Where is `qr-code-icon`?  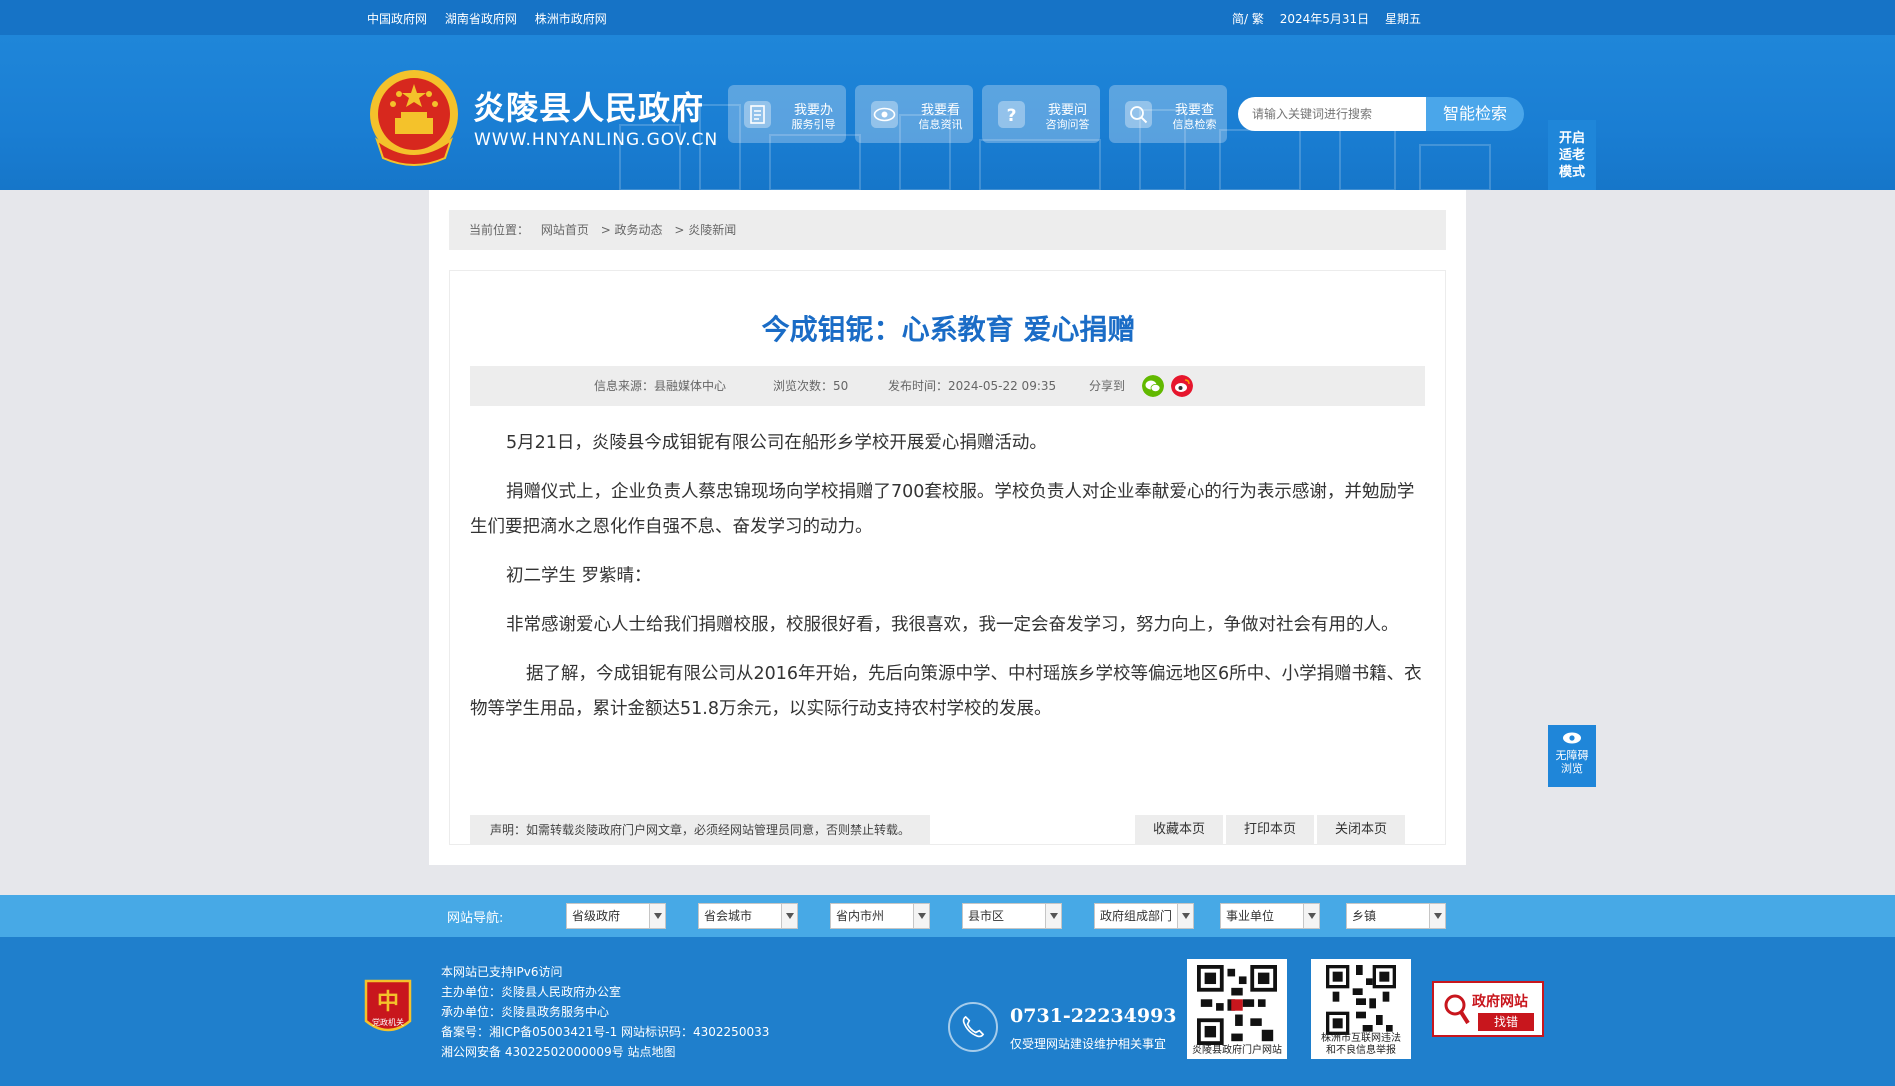
qr-code-icon is located at coordinates (1361, 1000).